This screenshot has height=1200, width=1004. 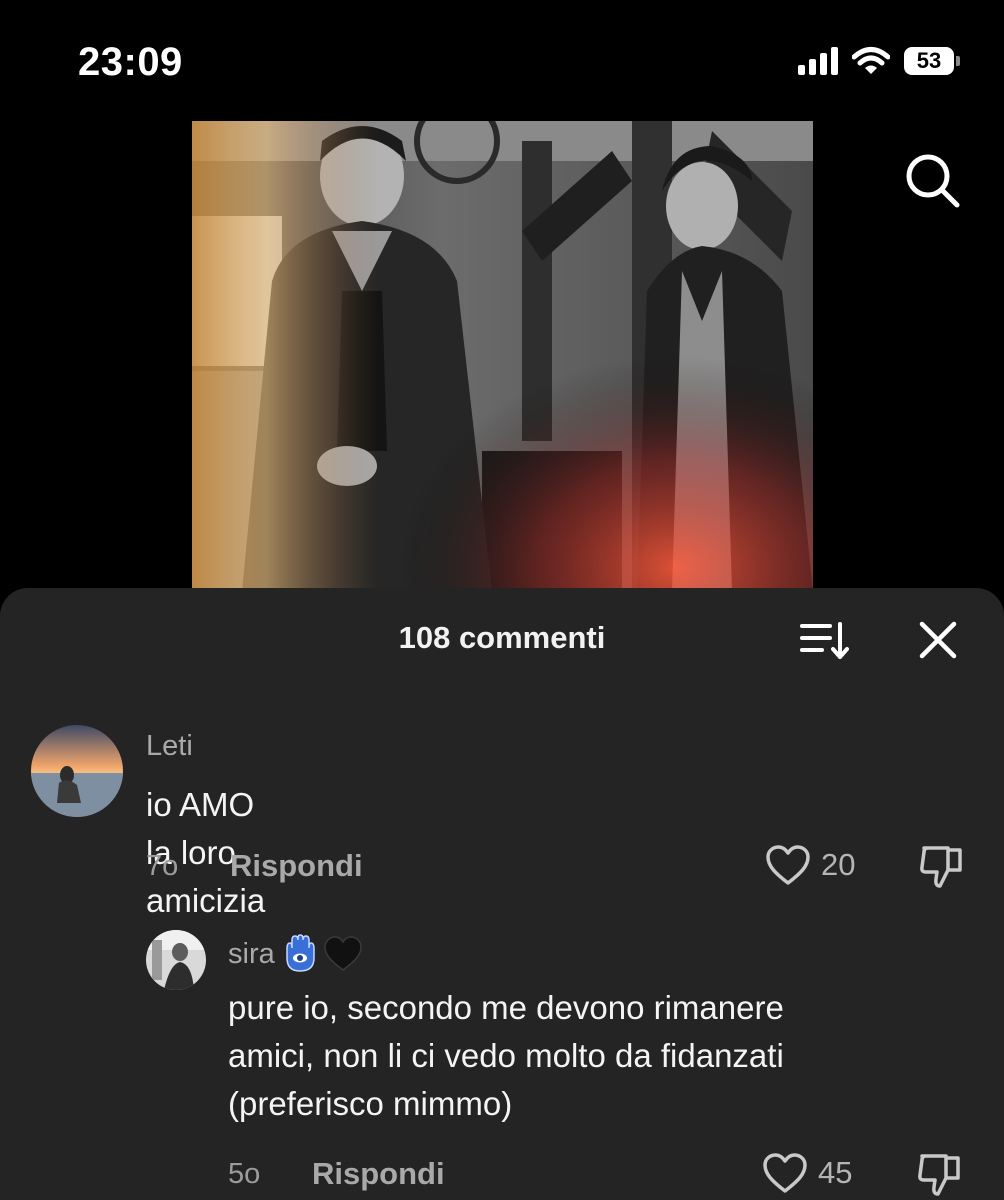 What do you see at coordinates (342, 953) in the screenshot?
I see `black-heart-emoji` at bounding box center [342, 953].